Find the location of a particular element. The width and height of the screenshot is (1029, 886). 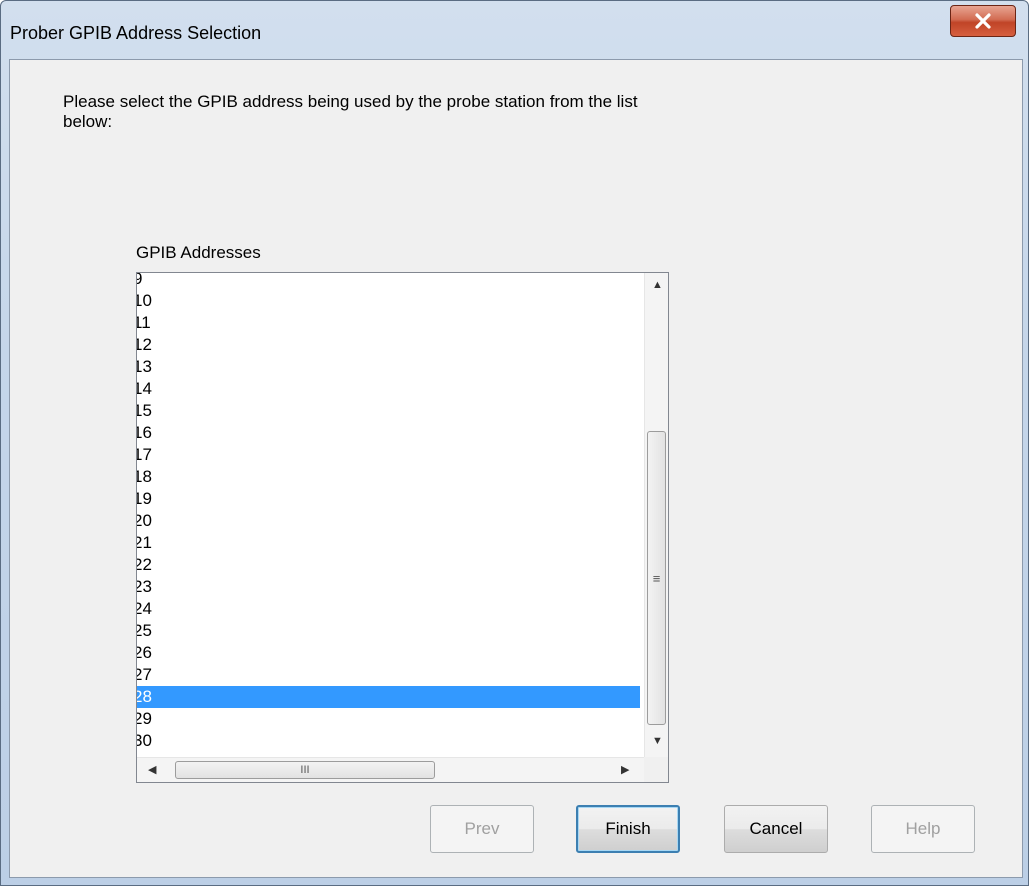

list-item: 15 is located at coordinates (388, 411).